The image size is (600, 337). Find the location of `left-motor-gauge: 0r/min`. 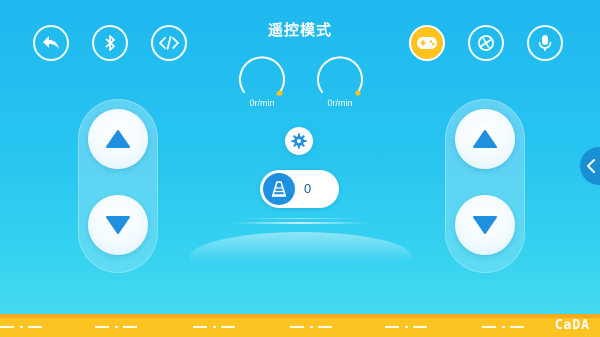

left-motor-gauge: 0r/min is located at coordinates (262, 81).